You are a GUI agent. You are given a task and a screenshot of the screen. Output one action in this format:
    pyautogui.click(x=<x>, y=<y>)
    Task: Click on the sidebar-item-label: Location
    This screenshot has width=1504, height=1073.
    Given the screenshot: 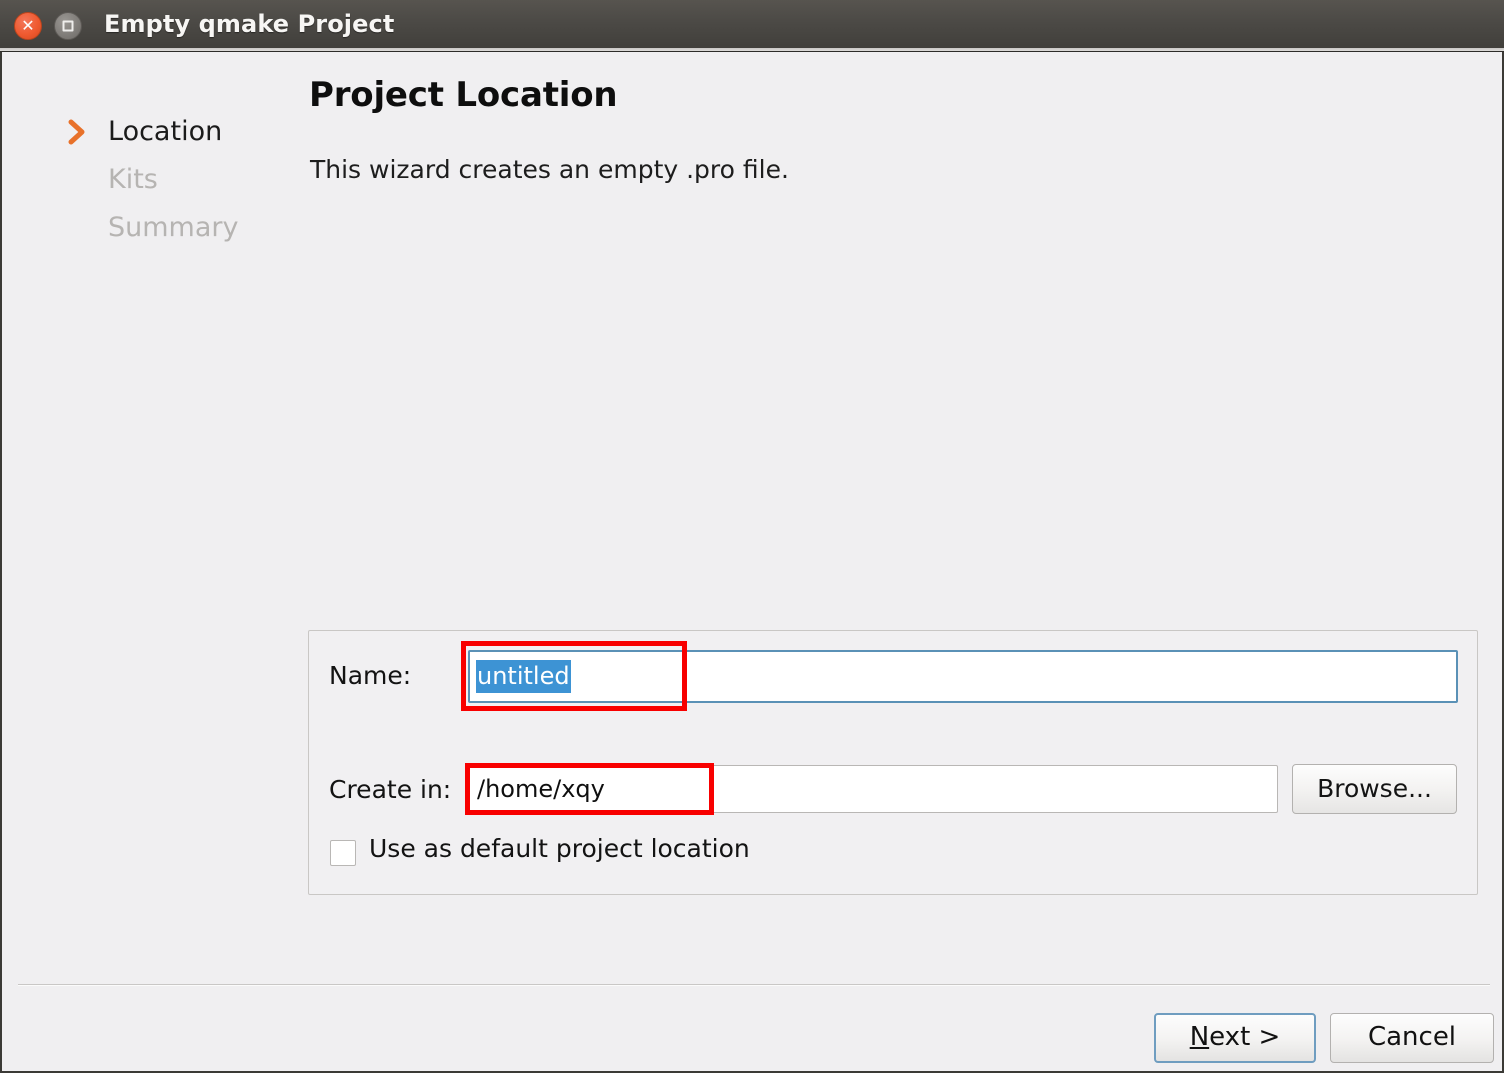 What is the action you would take?
    pyautogui.click(x=165, y=131)
    